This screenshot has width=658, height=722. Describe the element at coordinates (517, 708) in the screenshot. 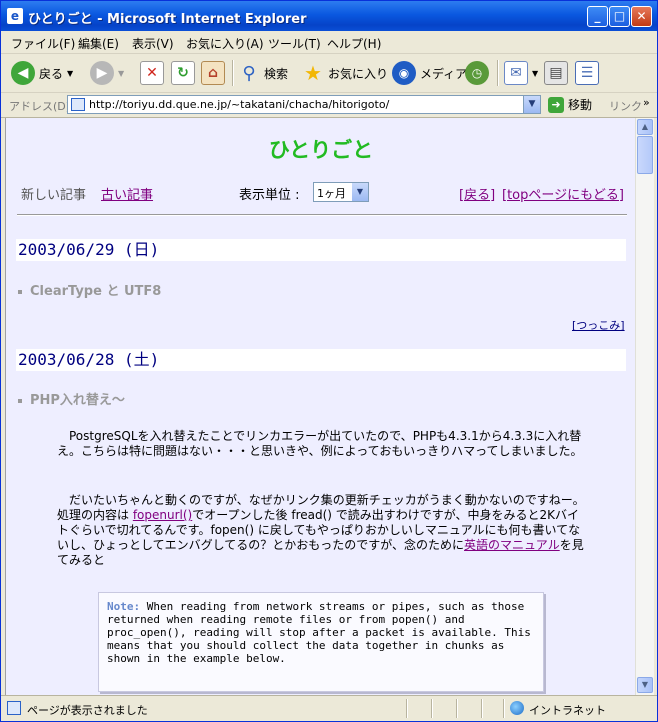

I see `globe-icon` at that location.